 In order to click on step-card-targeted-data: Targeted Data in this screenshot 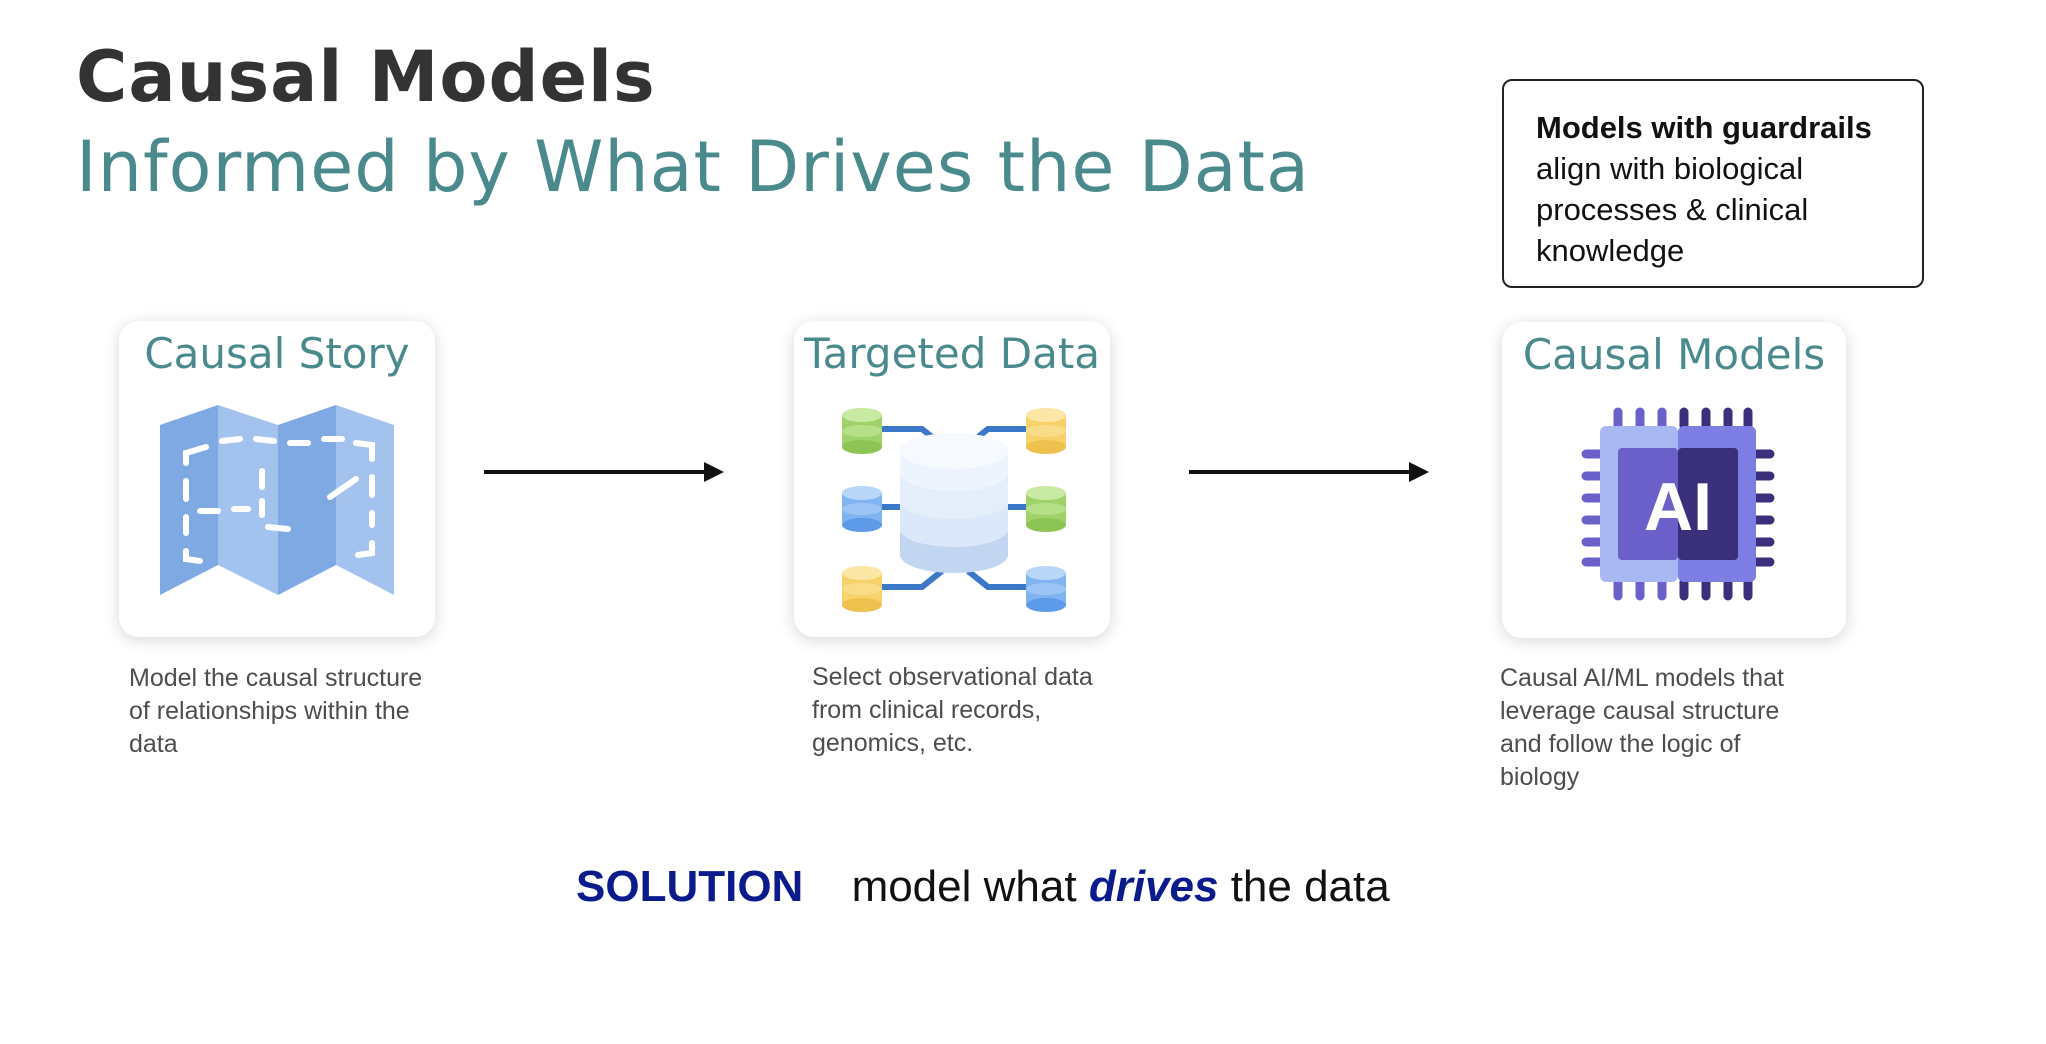, I will do `click(952, 479)`.